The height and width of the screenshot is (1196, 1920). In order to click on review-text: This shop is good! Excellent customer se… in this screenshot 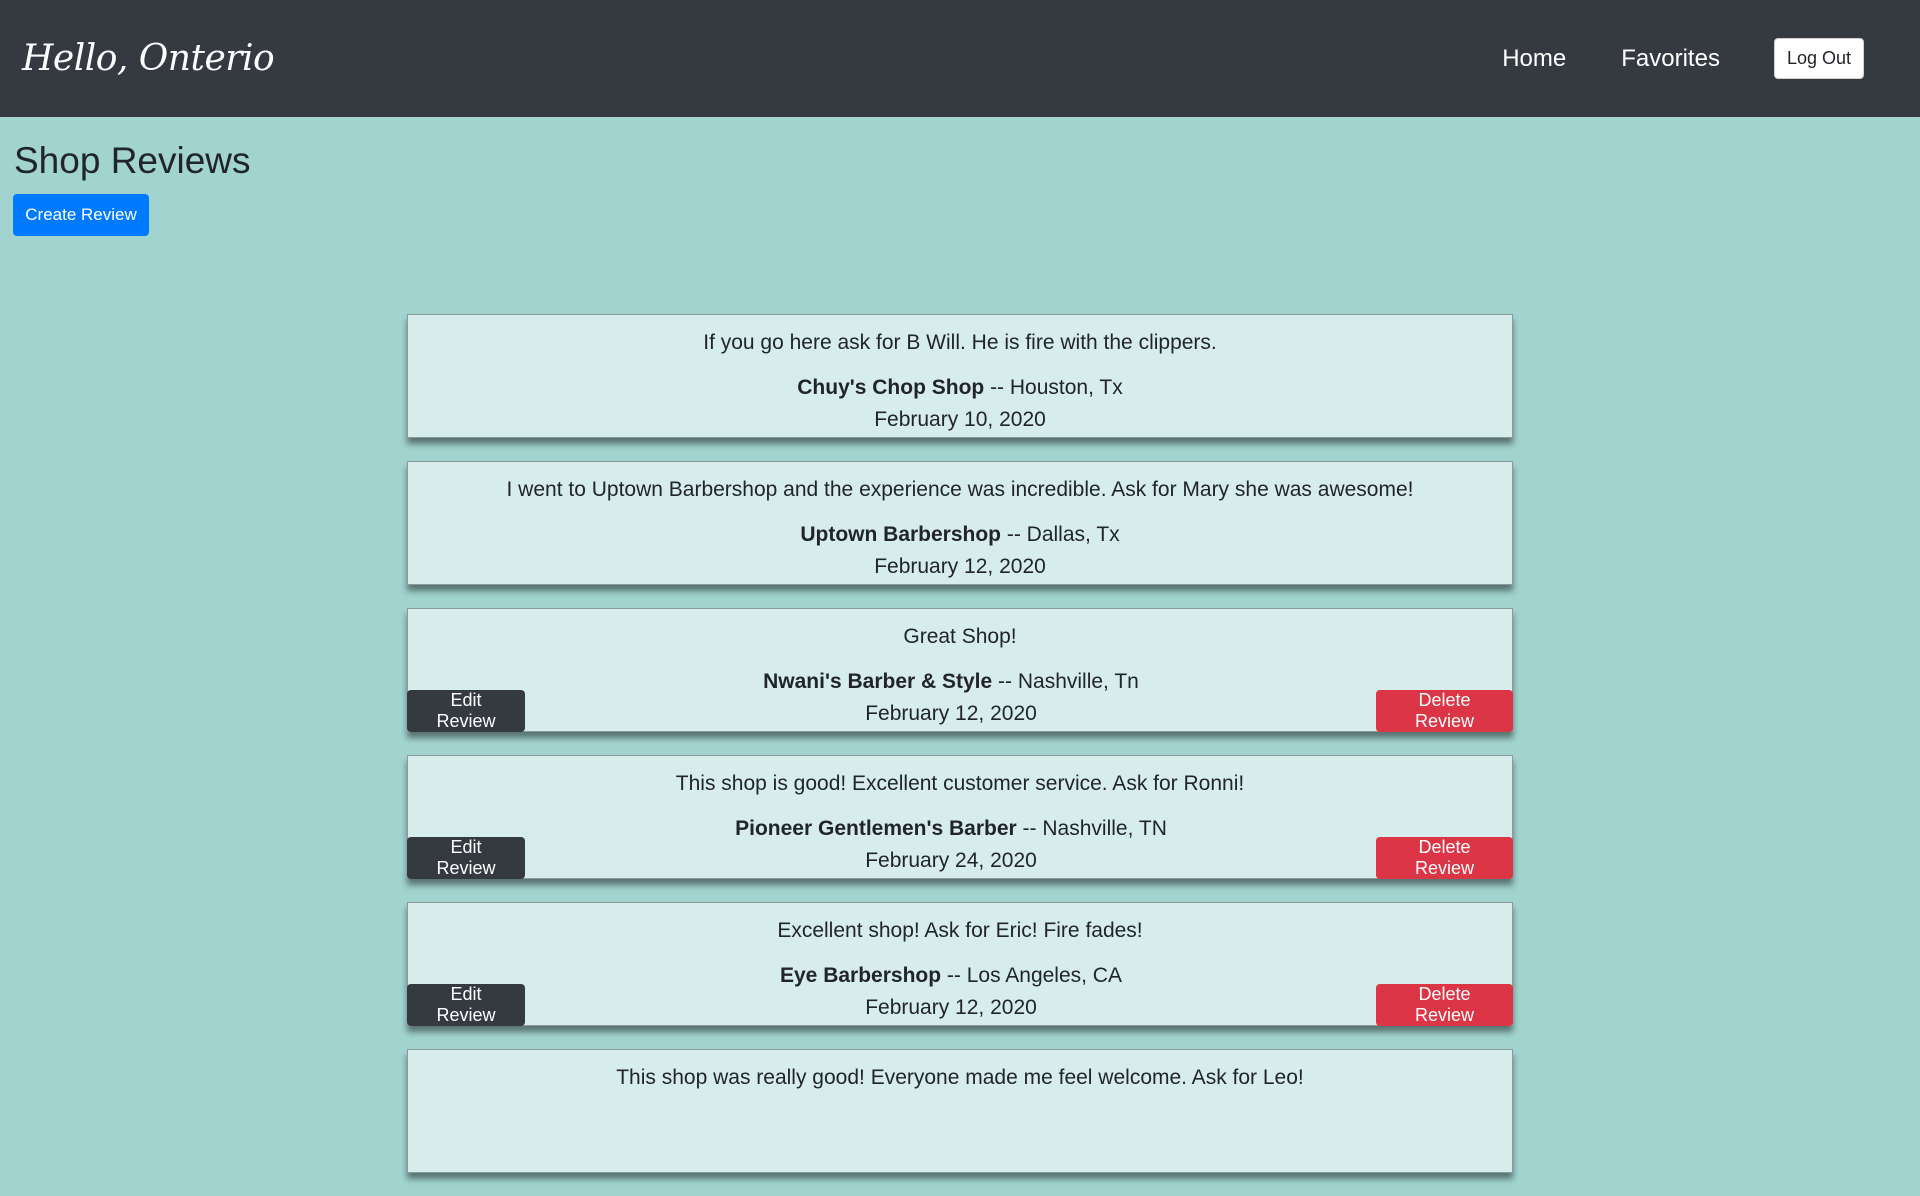, I will do `click(960, 783)`.